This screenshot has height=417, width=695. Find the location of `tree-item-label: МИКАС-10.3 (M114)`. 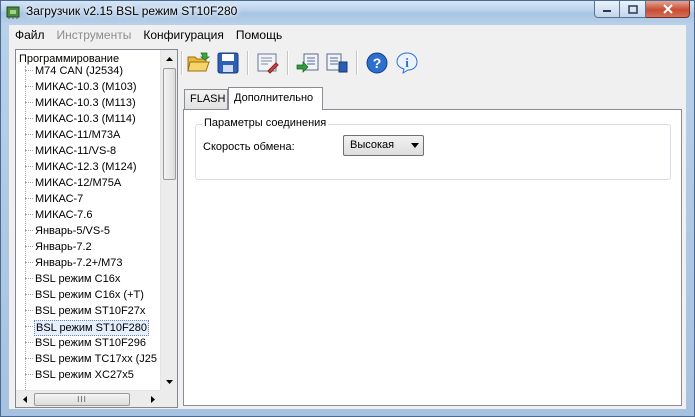

tree-item-label: МИКАС-10.3 (M114) is located at coordinates (85, 119).